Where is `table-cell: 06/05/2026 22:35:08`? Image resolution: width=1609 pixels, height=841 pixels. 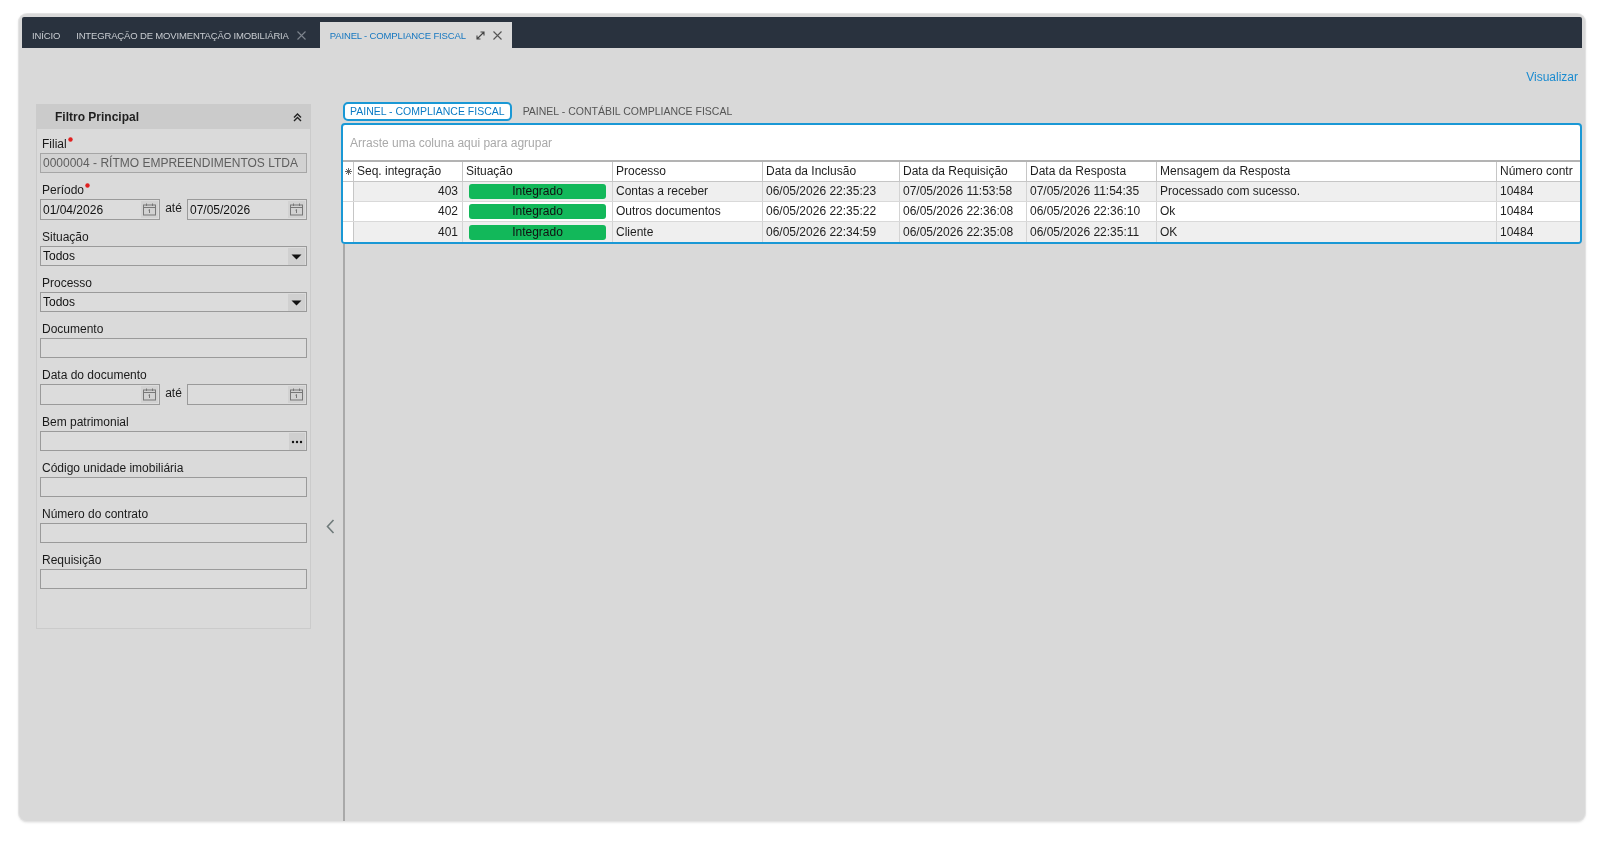
table-cell: 06/05/2026 22:35:08 is located at coordinates (963, 232).